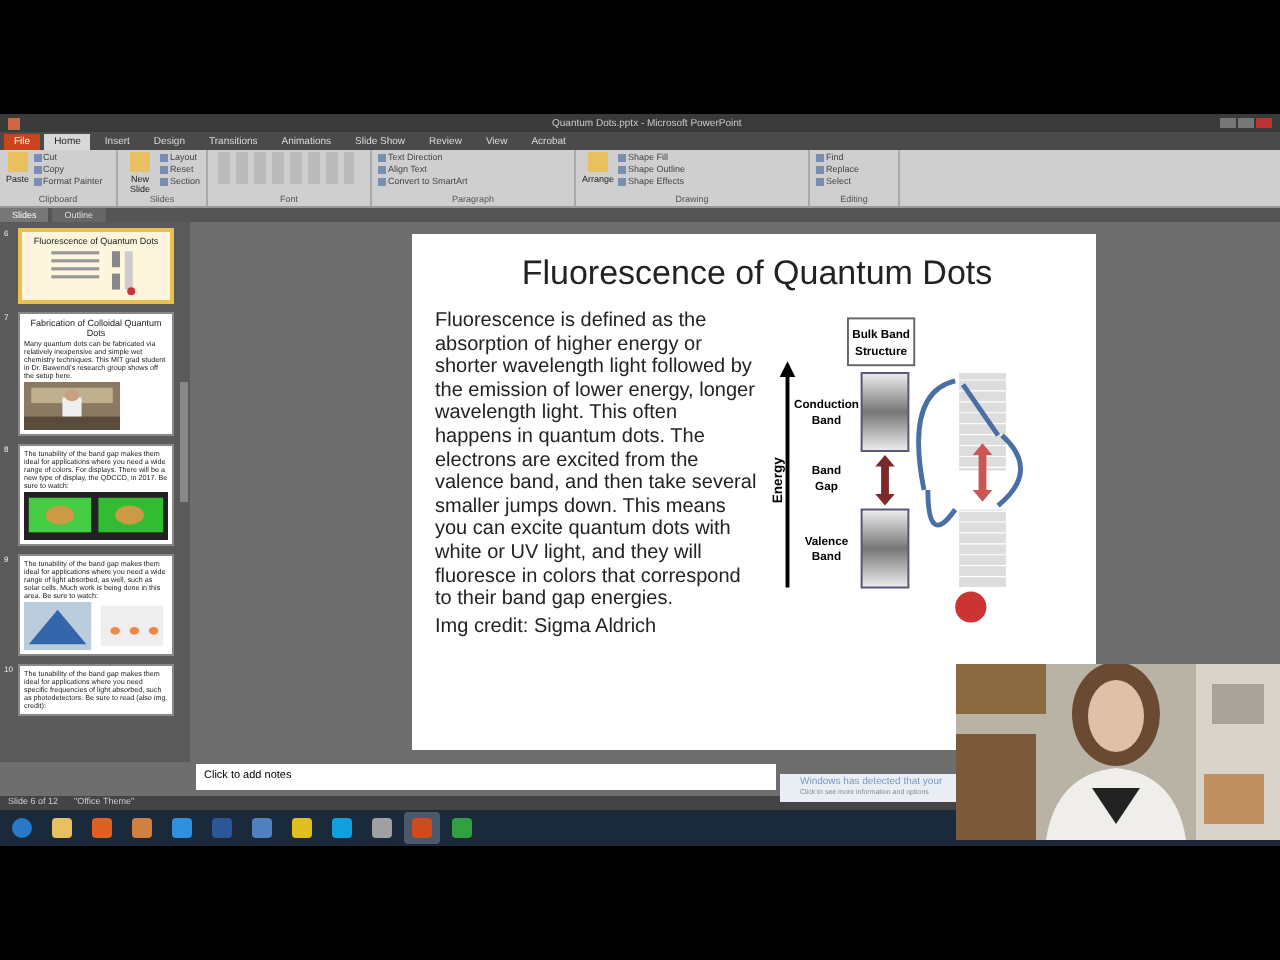  I want to click on image-credit: Img credit: Sigma Aldrich, so click(547, 626).